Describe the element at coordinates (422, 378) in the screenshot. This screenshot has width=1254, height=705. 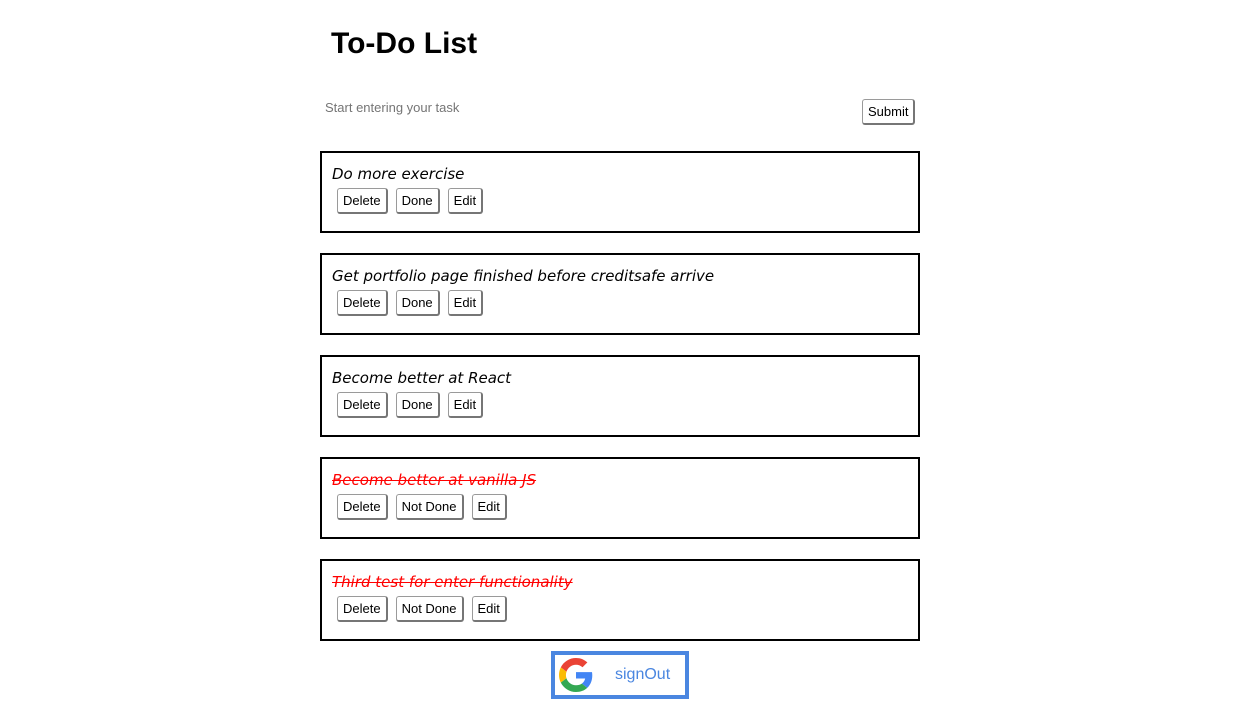
I see `todo-text: Become better at React` at that location.